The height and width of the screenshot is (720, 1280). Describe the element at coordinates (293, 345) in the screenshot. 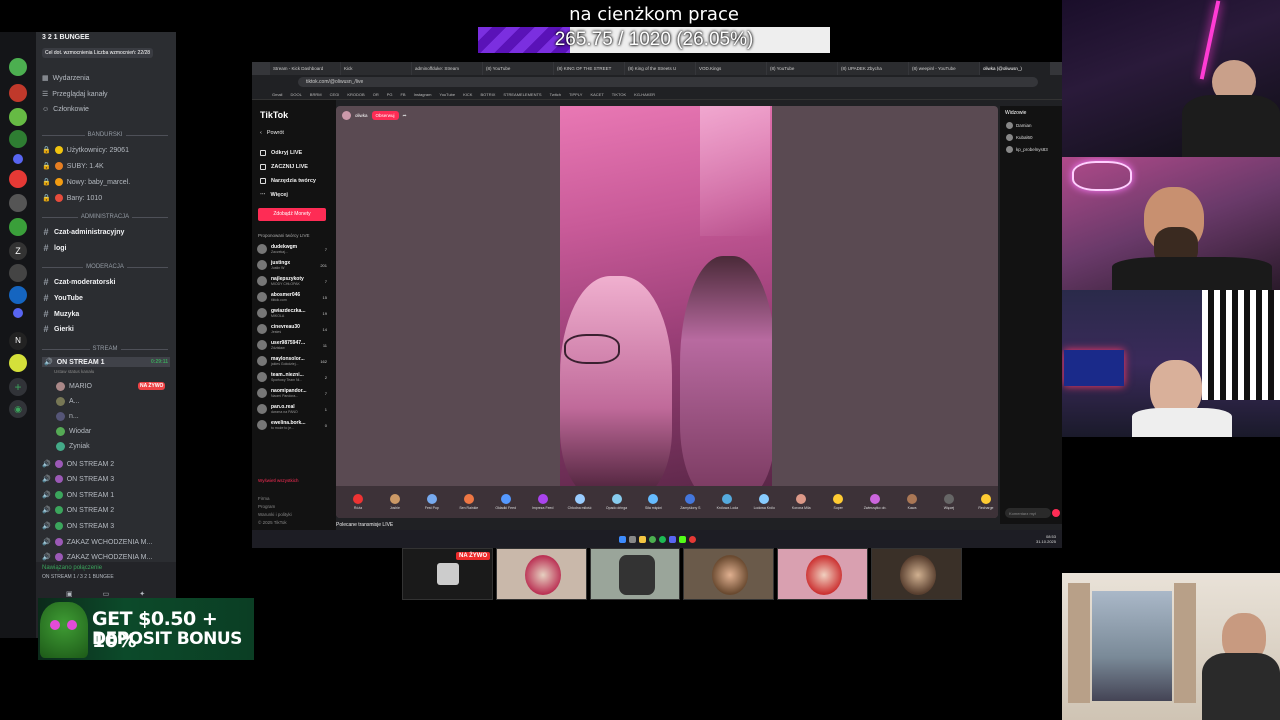

I see `suggested-creator: user9875947... Zdzisław 11` at that location.